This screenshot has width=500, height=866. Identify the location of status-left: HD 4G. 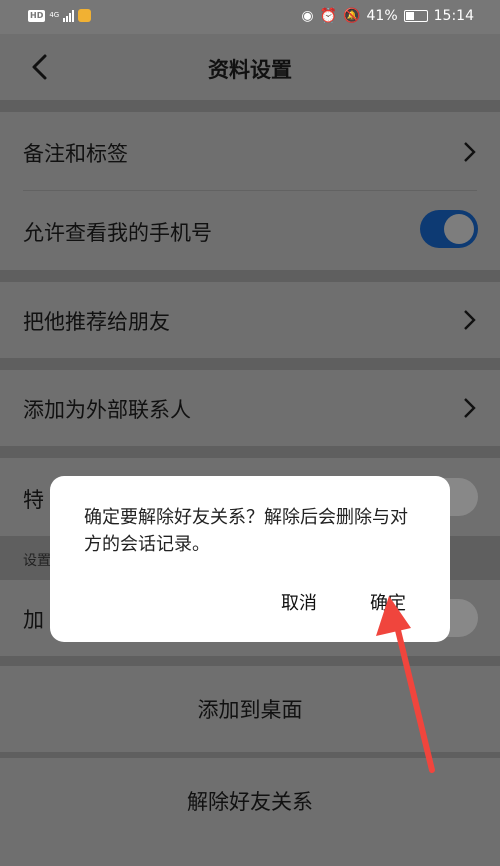
(60, 15).